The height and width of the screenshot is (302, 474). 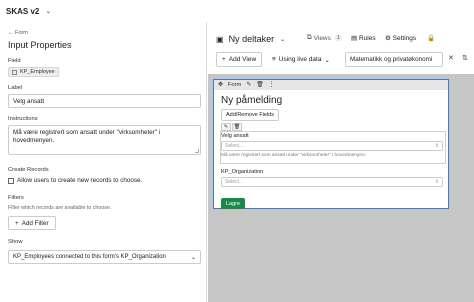 I want to click on gear-icon: ⚙, so click(x=388, y=38).